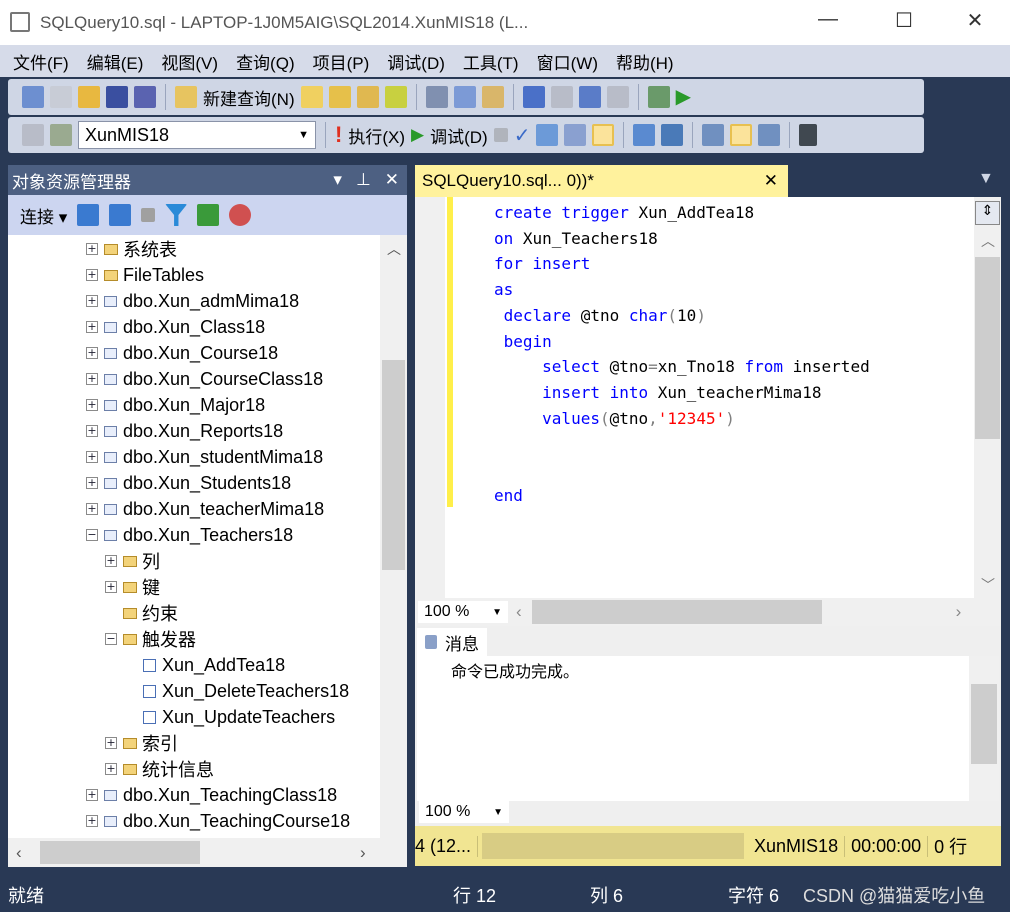  Describe the element at coordinates (337, 180) in the screenshot. I see `dropdown-icon: ▾` at that location.